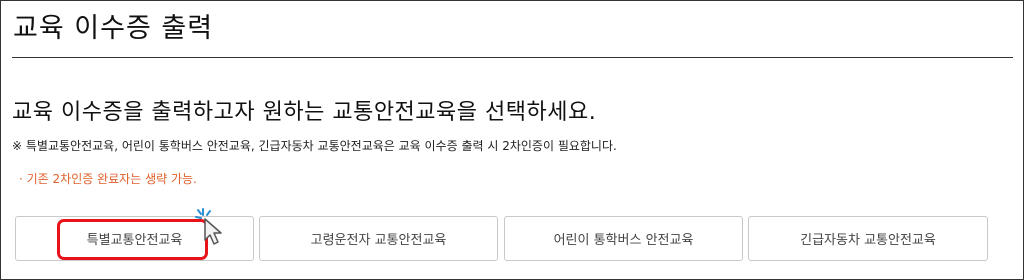 This screenshot has height=280, width=1024. What do you see at coordinates (134, 238) in the screenshot?
I see `special-safety-education-button: 특별교통안전교육` at bounding box center [134, 238].